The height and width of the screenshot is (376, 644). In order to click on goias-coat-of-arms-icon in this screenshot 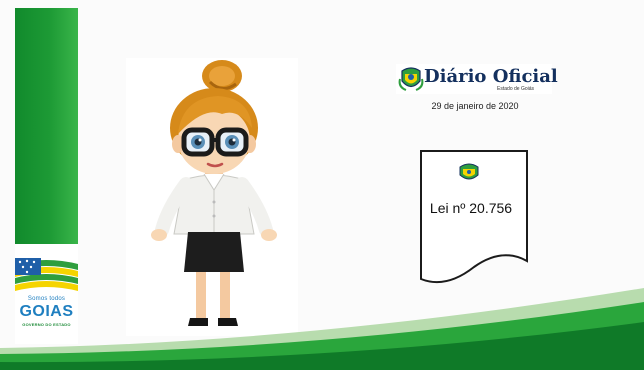, I will do `click(411, 79)`.